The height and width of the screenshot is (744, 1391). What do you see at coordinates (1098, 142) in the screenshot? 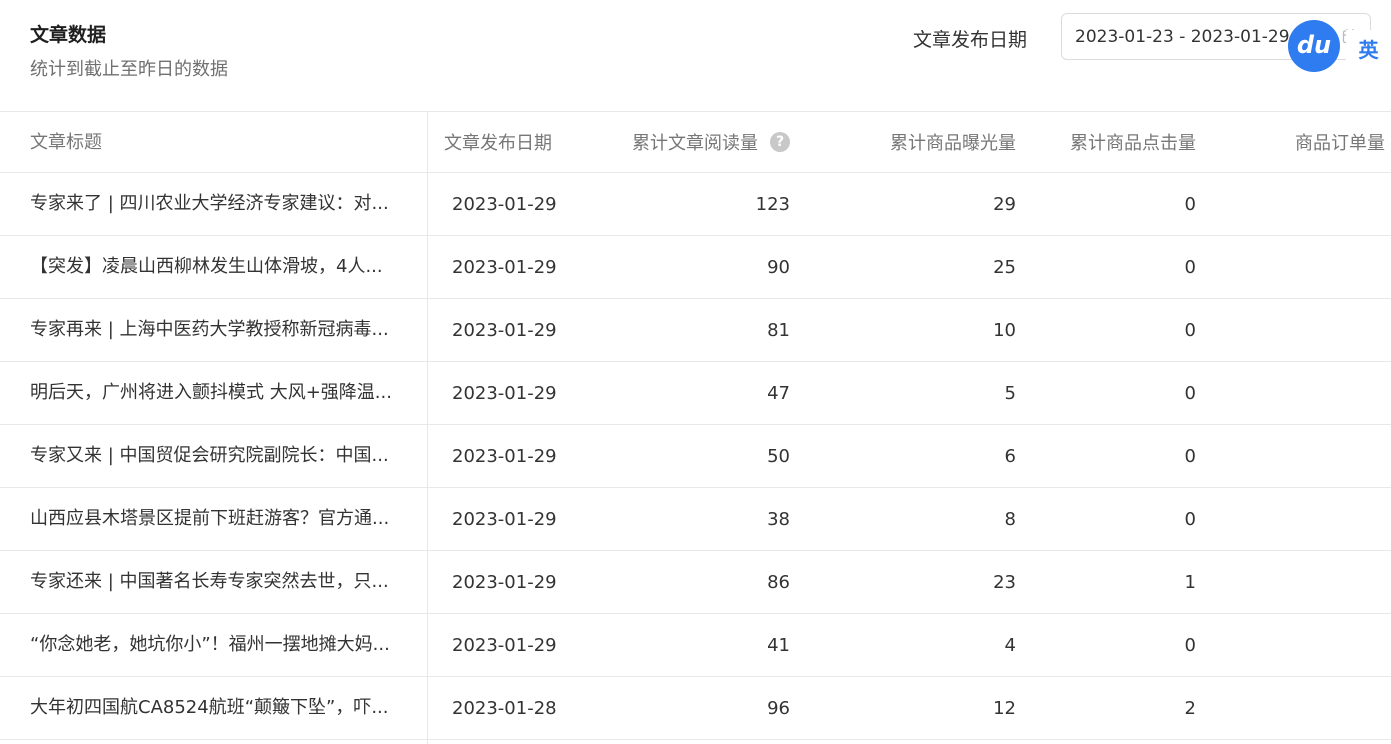
I see `column-header-clicks: 累计商品点击量` at bounding box center [1098, 142].